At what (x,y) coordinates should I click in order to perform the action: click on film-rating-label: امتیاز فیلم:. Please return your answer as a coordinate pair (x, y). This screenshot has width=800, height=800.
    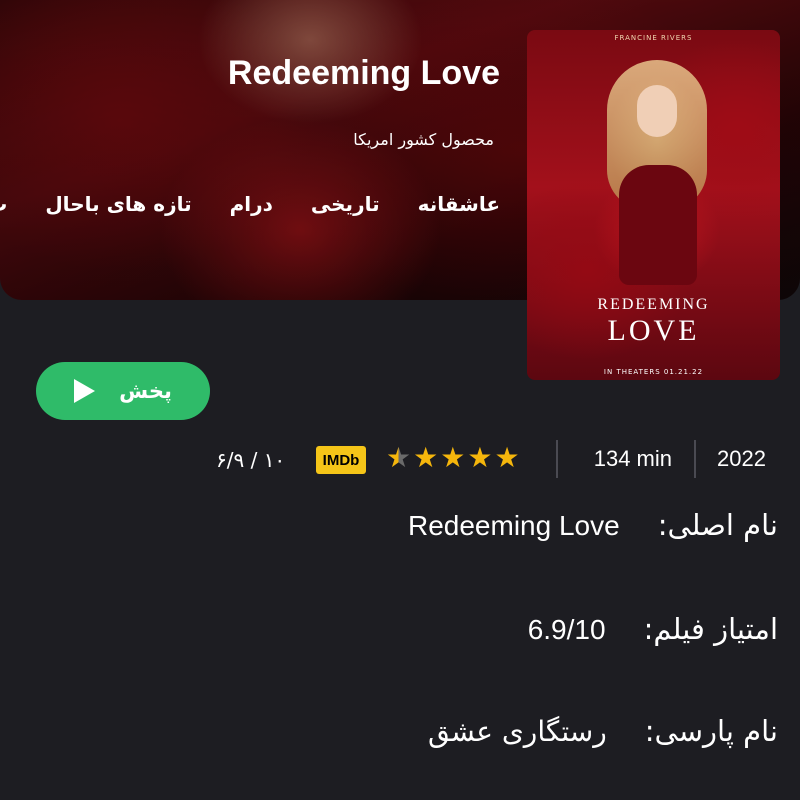
    Looking at the image, I should click on (710, 629).